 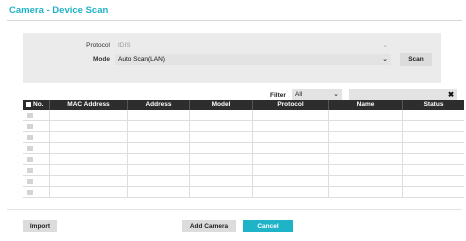 I want to click on filter-select: All ⌄, so click(x=317, y=94).